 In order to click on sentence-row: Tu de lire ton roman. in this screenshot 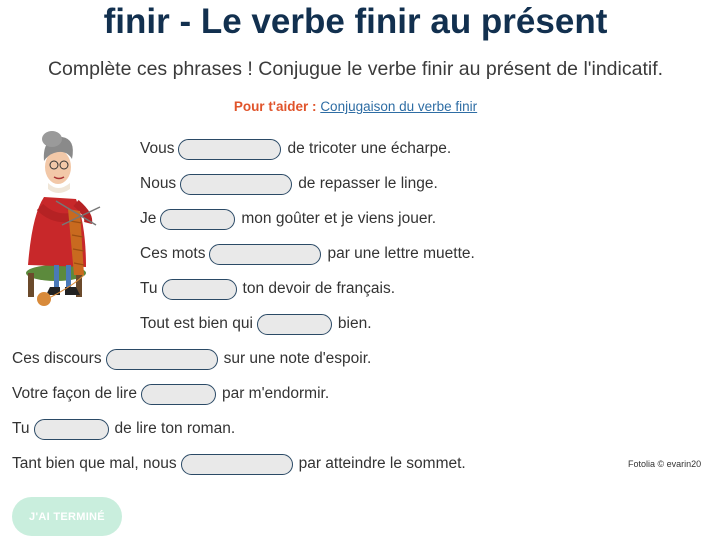, I will do `click(123, 429)`.